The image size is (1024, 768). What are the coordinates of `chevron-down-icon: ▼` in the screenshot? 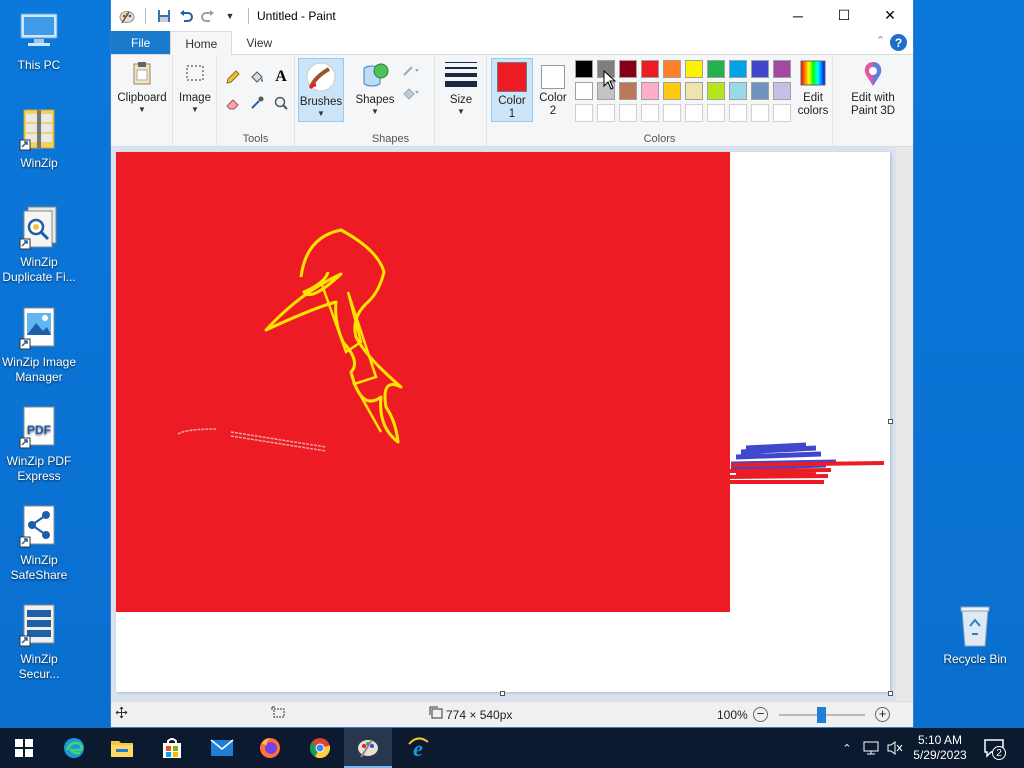 It's located at (142, 109).